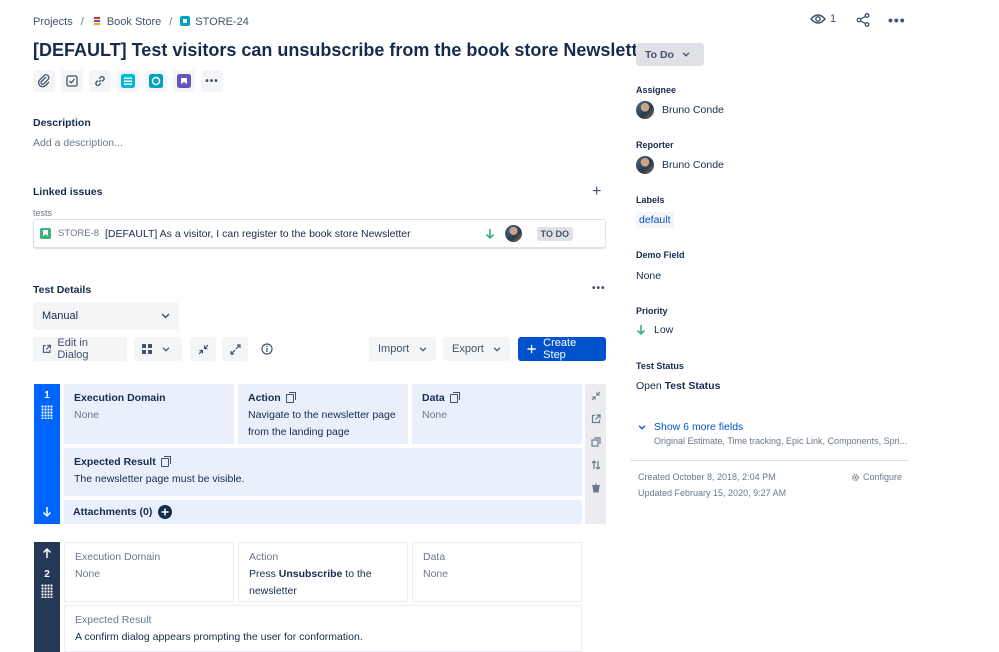  What do you see at coordinates (47, 553) in the screenshot?
I see `arrow-up-icon` at bounding box center [47, 553].